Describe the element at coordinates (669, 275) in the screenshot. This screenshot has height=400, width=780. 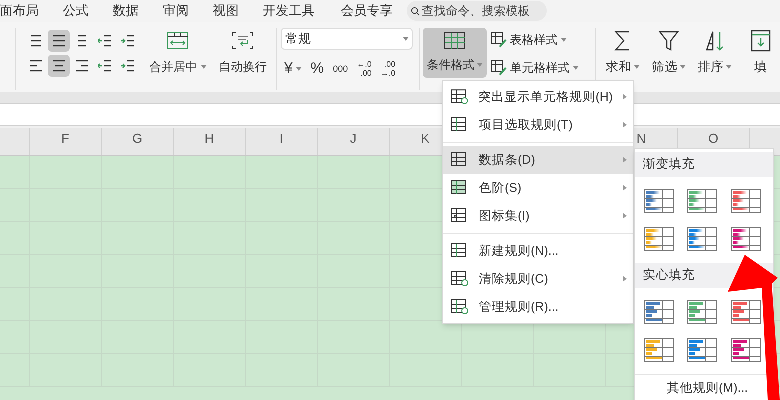
I see `section-heading: 实心填充` at that location.